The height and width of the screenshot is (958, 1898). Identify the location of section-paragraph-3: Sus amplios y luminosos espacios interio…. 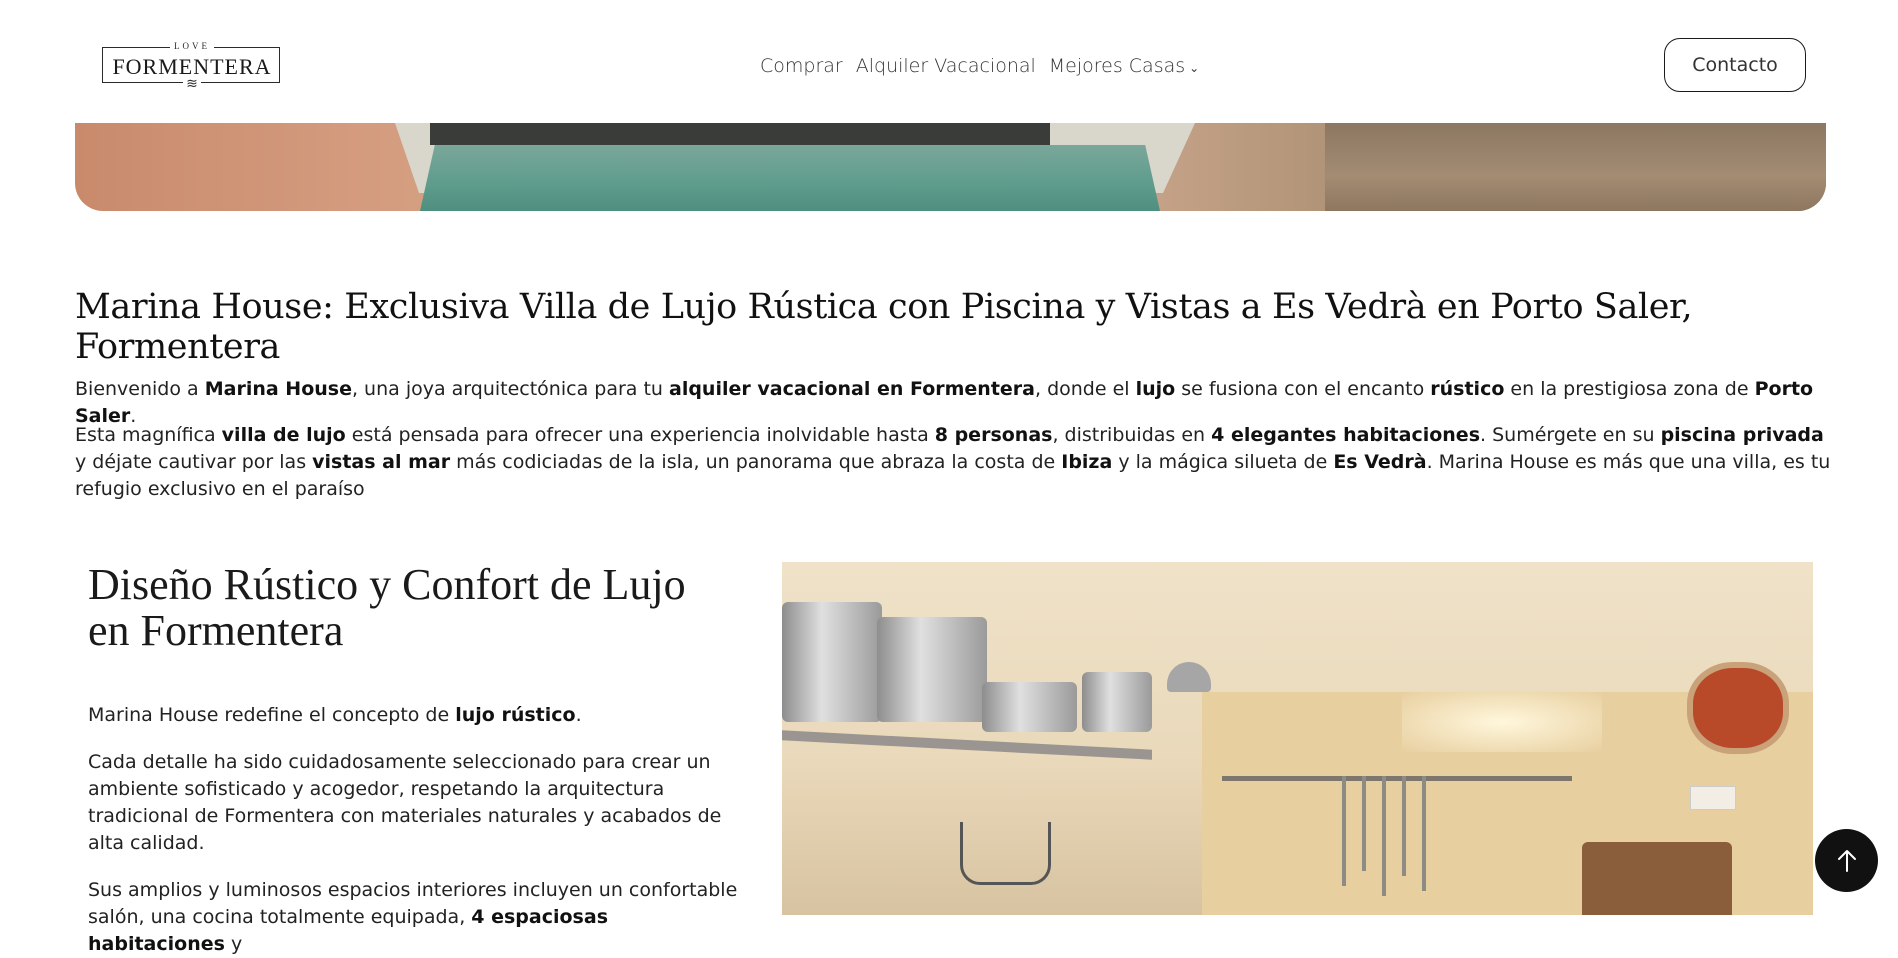
(413, 917).